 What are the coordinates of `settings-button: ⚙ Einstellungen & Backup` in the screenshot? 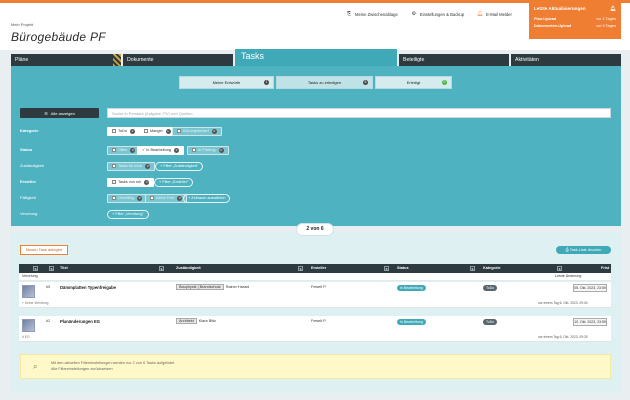 It's located at (437, 14).